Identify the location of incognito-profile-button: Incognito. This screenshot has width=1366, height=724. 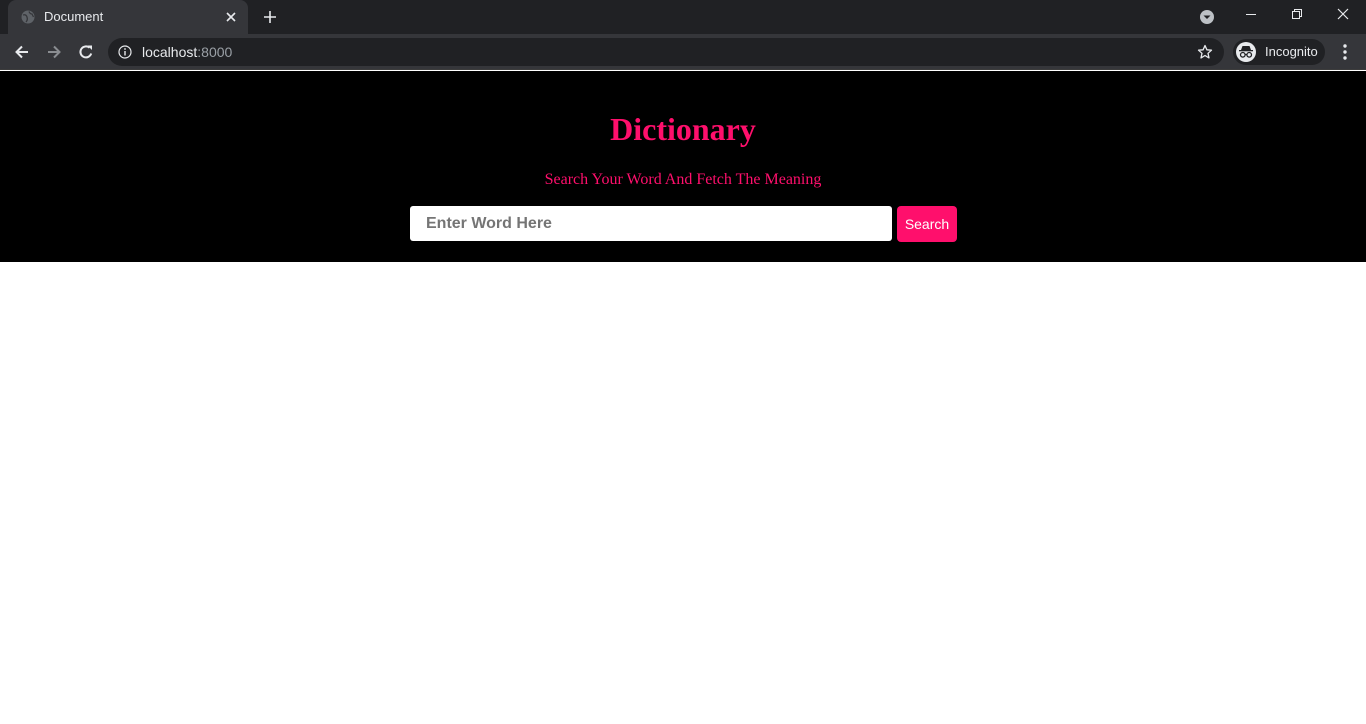
(1279, 52).